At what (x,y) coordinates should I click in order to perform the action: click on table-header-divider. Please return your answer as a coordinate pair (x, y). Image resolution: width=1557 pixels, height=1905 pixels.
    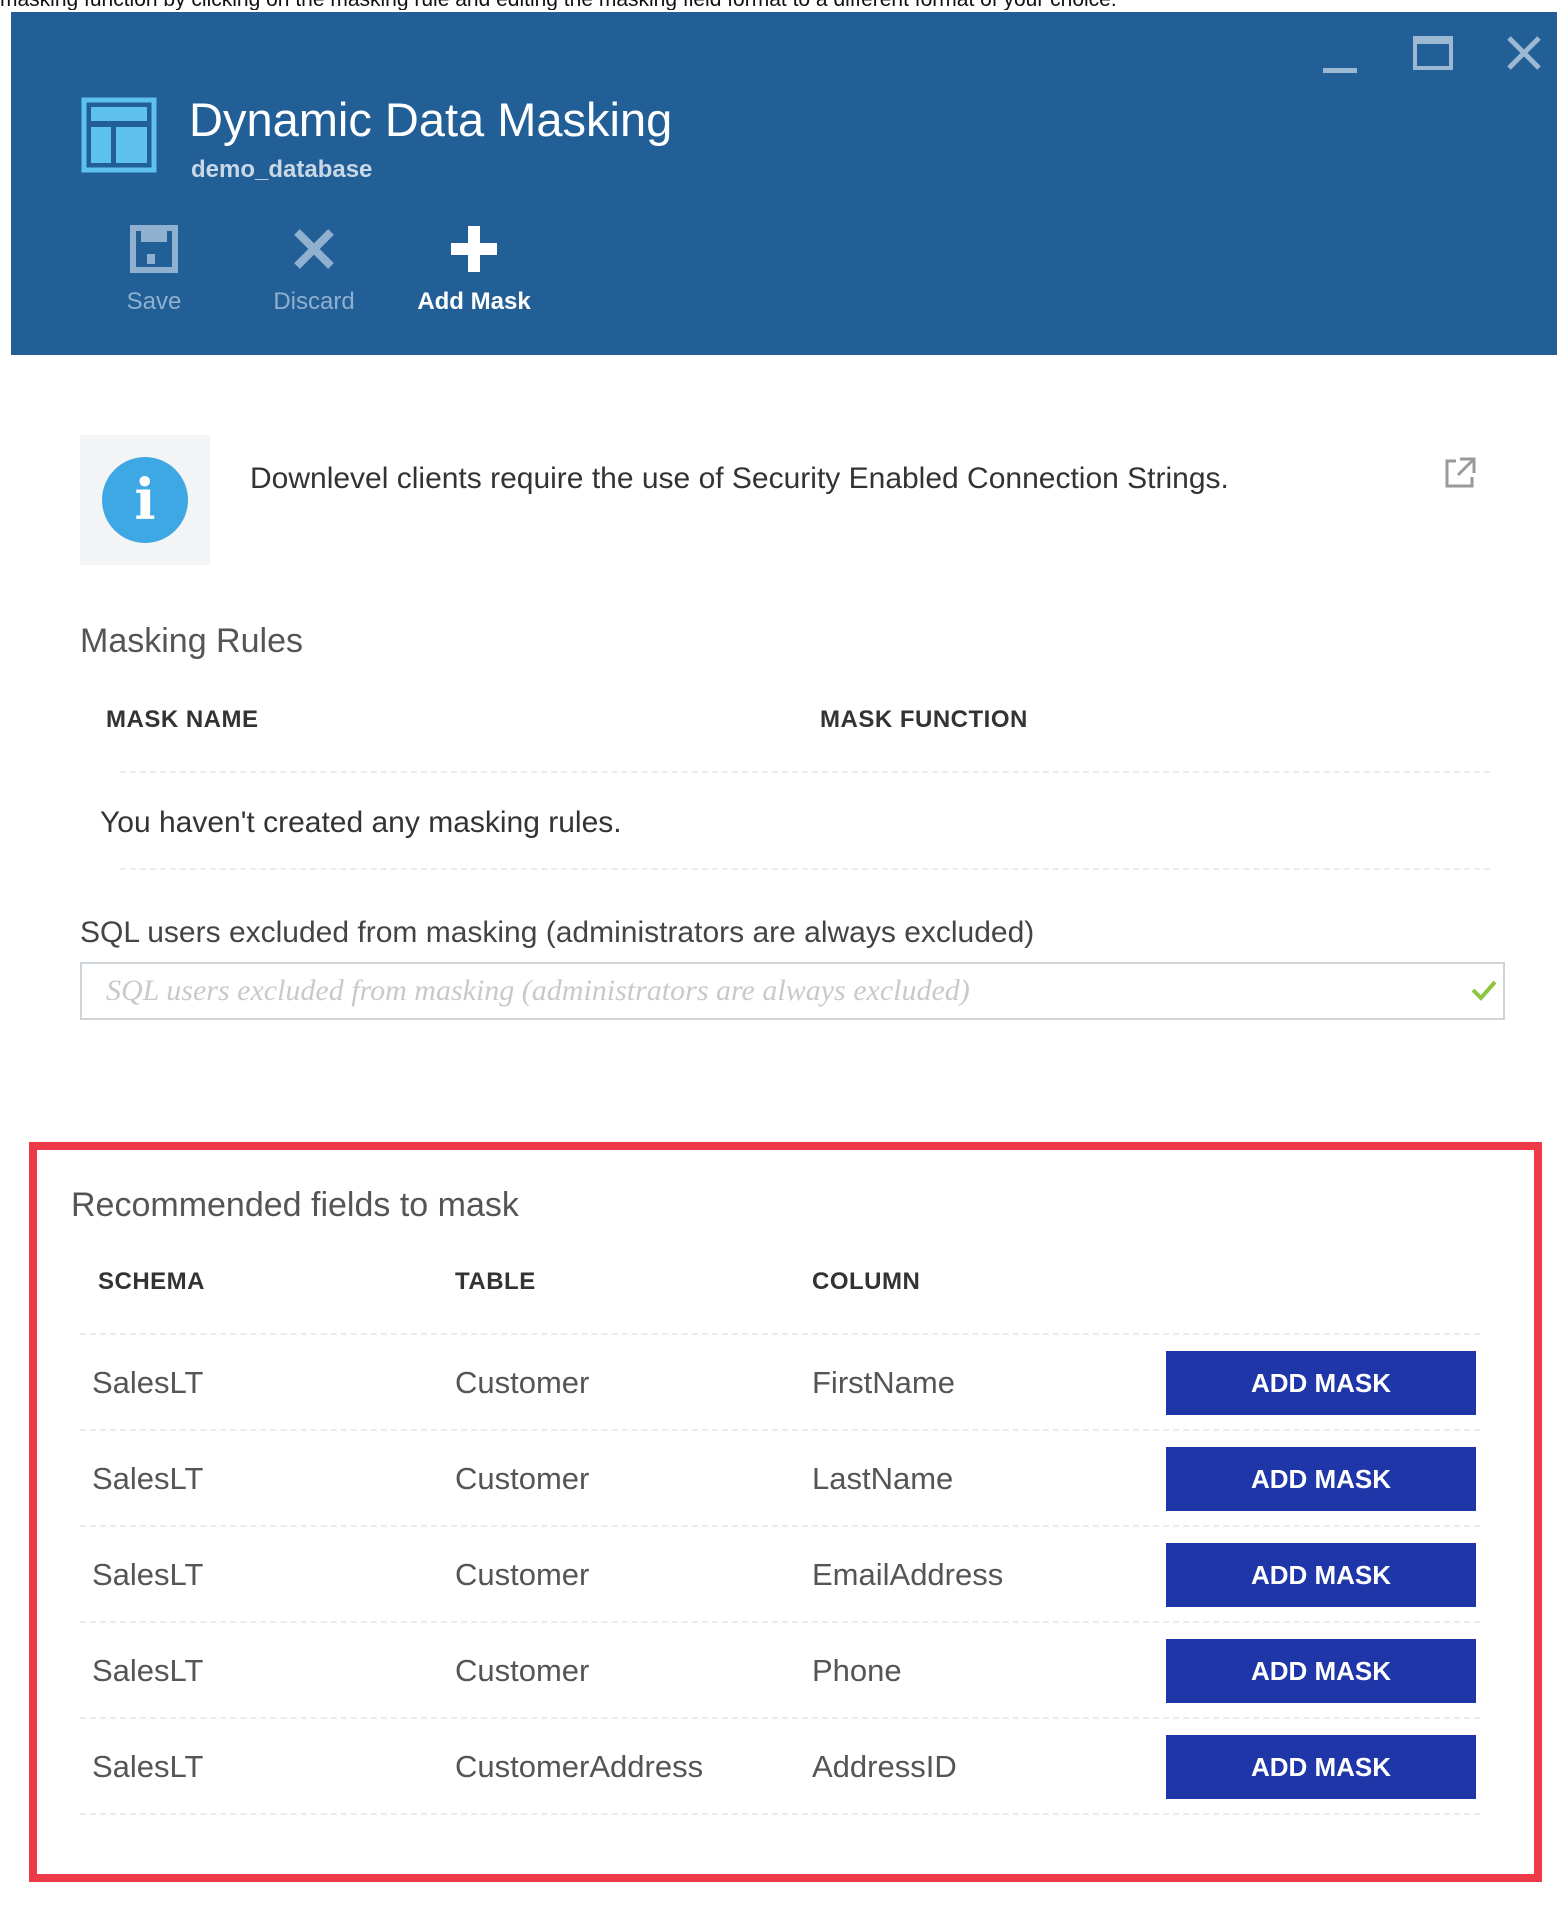
    Looking at the image, I should click on (780, 1334).